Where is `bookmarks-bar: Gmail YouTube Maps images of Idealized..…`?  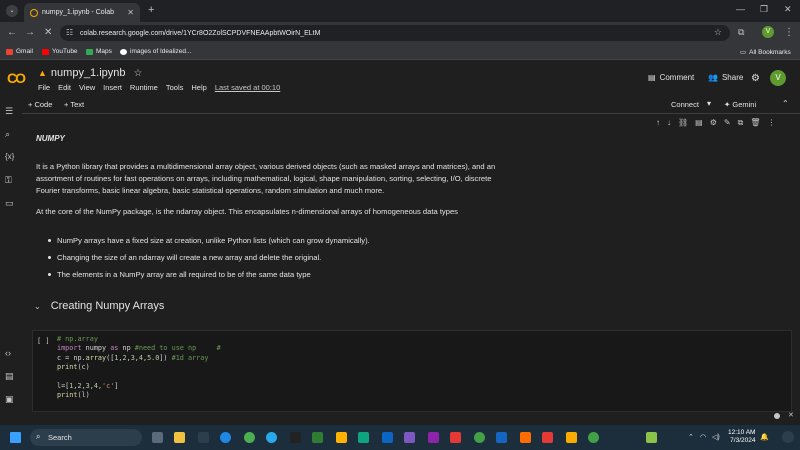
bookmarks-bar: Gmail YouTube Maps images of Idealized..… is located at coordinates (400, 52).